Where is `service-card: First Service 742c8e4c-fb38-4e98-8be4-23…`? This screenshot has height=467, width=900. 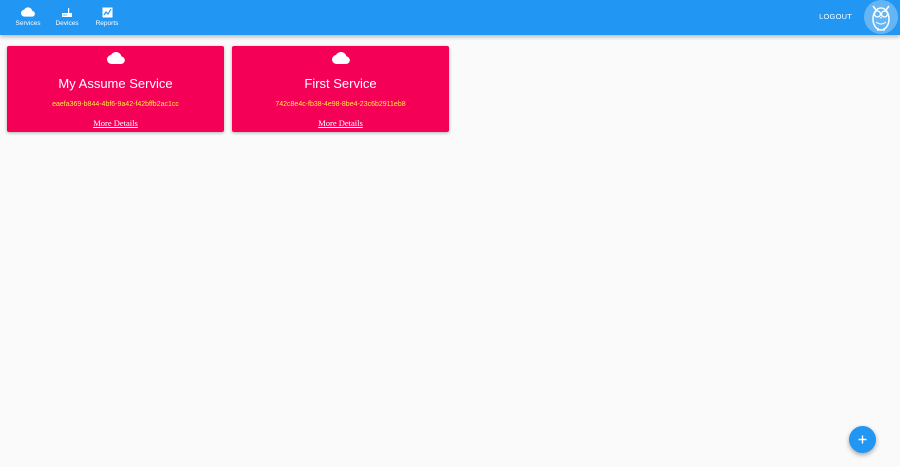
service-card: First Service 742c8e4c-fb38-4e98-8be4-23… is located at coordinates (340, 89).